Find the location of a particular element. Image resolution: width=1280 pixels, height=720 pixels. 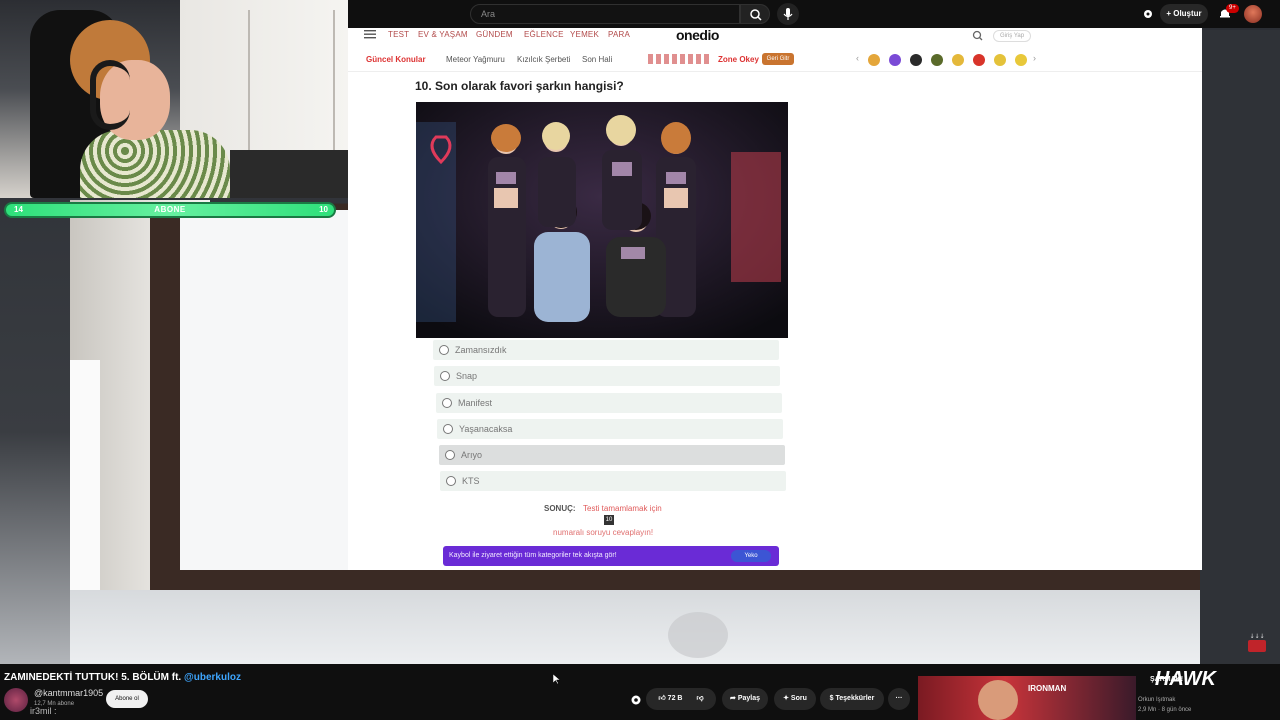

result-label: SONUÇ: is located at coordinates (560, 508).